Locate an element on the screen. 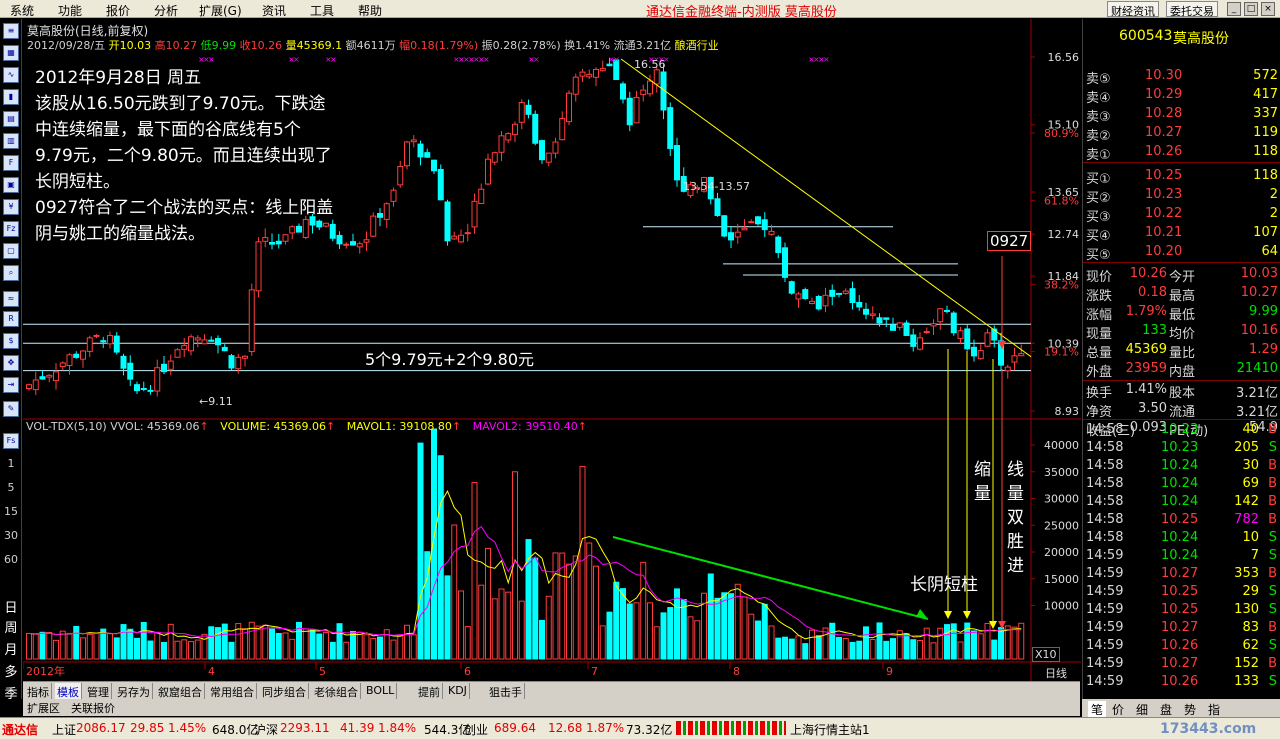 The height and width of the screenshot is (739, 1280). move-icon: ✥ is located at coordinates (11, 363).